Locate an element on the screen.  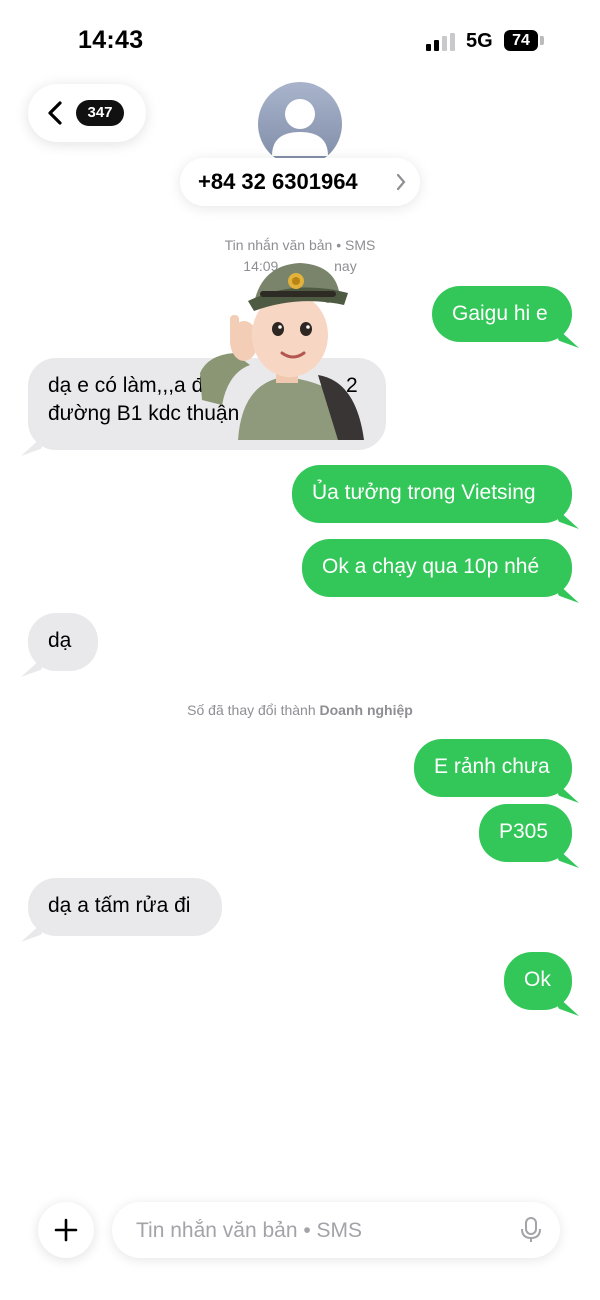
contact-avatar is located at coordinates (300, 124).